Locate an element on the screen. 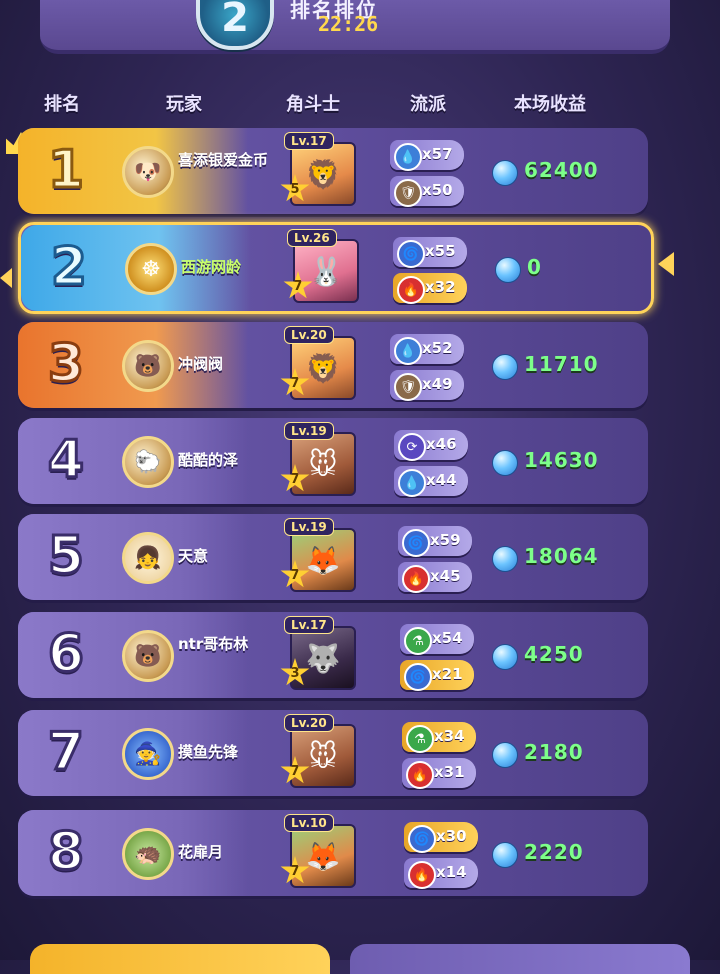 This screenshot has width=720, height=974. leaderboard-row-5: 5 👧 天意 🦊 Lv.19 7 🌀 x59 🔥 x45 18064 is located at coordinates (333, 557).